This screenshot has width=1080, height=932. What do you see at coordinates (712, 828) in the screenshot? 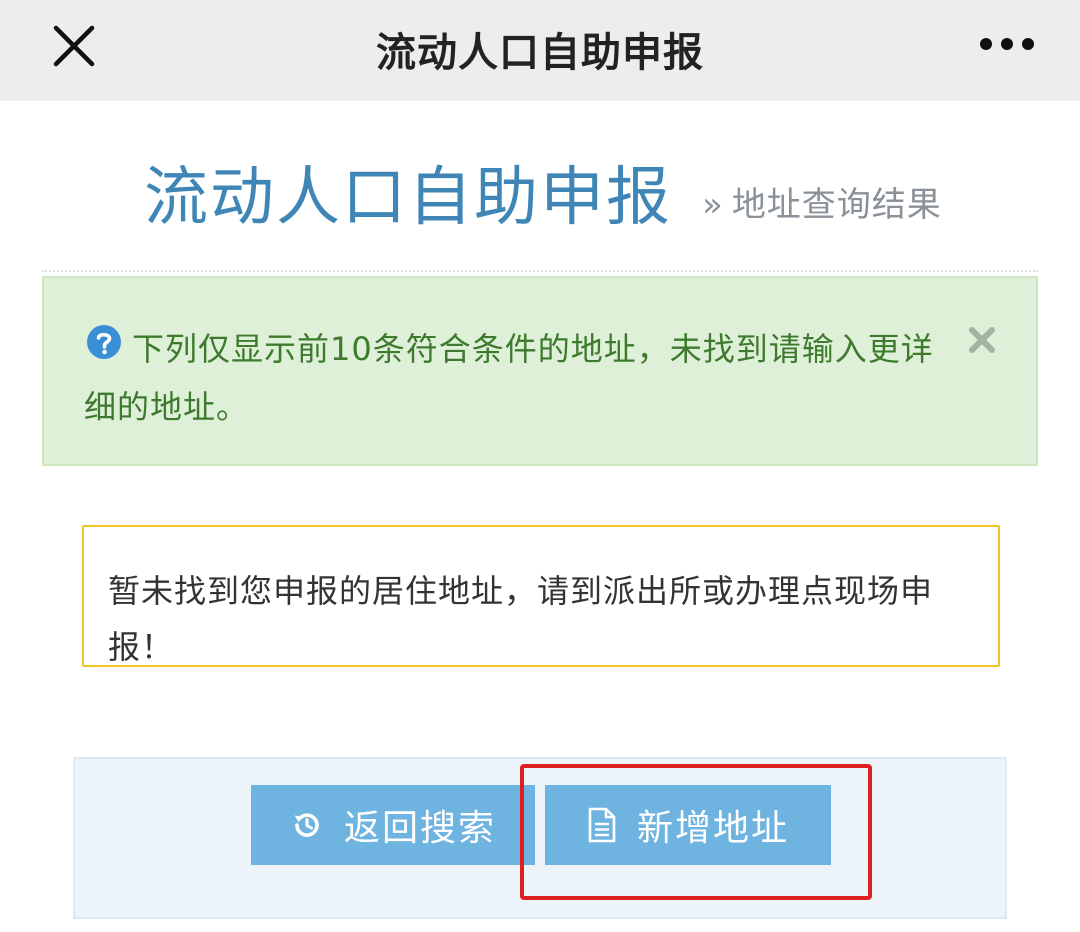
I see `add-button-label: 新增地址` at bounding box center [712, 828].